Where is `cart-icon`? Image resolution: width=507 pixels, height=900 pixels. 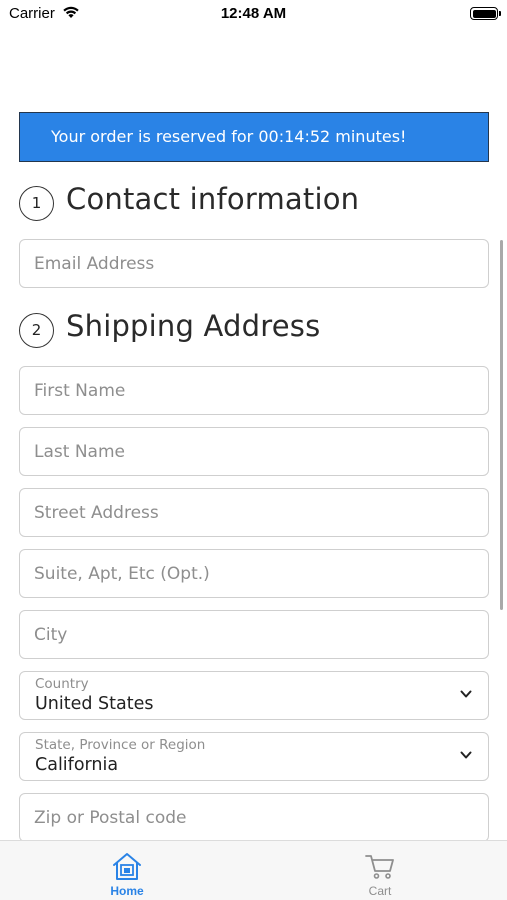 cart-icon is located at coordinates (379, 867).